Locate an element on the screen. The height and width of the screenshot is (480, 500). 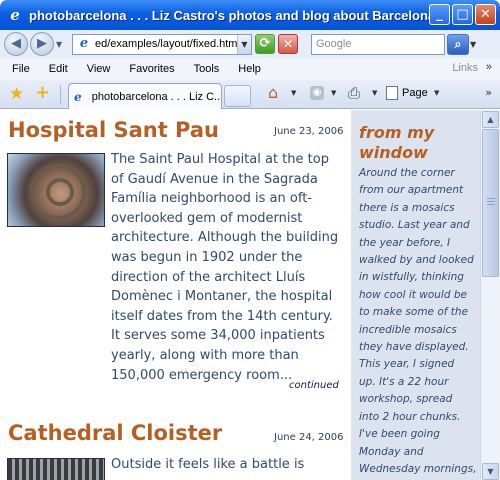
menu-tools: Tools is located at coordinates (207, 69).